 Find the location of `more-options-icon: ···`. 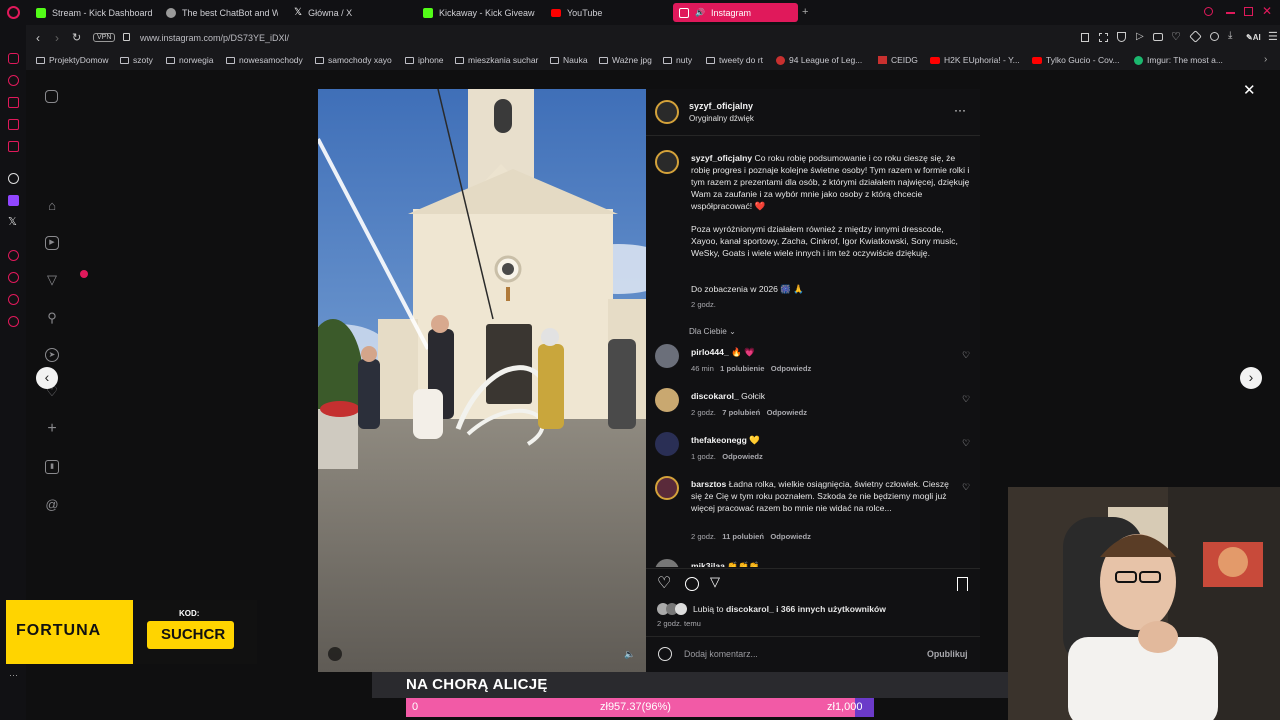

more-options-icon: ··· is located at coordinates (960, 110).